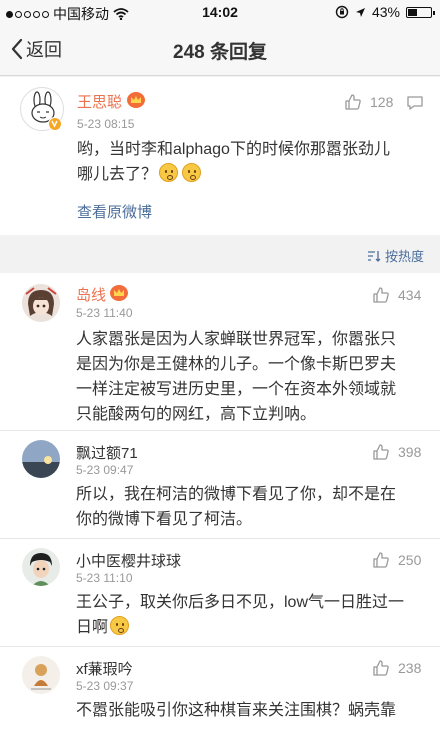  I want to click on comment-line: 一样注定被写进历史里，一个在资本外领域就, so click(236, 389).